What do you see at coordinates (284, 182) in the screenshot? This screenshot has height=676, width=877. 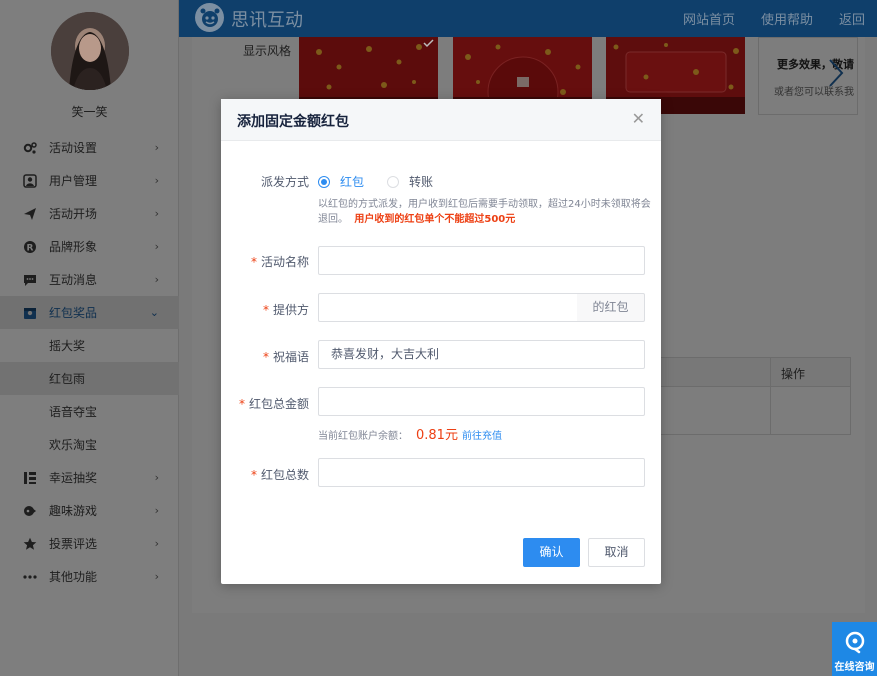 I see `dispatch-method-label: 派发方式` at bounding box center [284, 182].